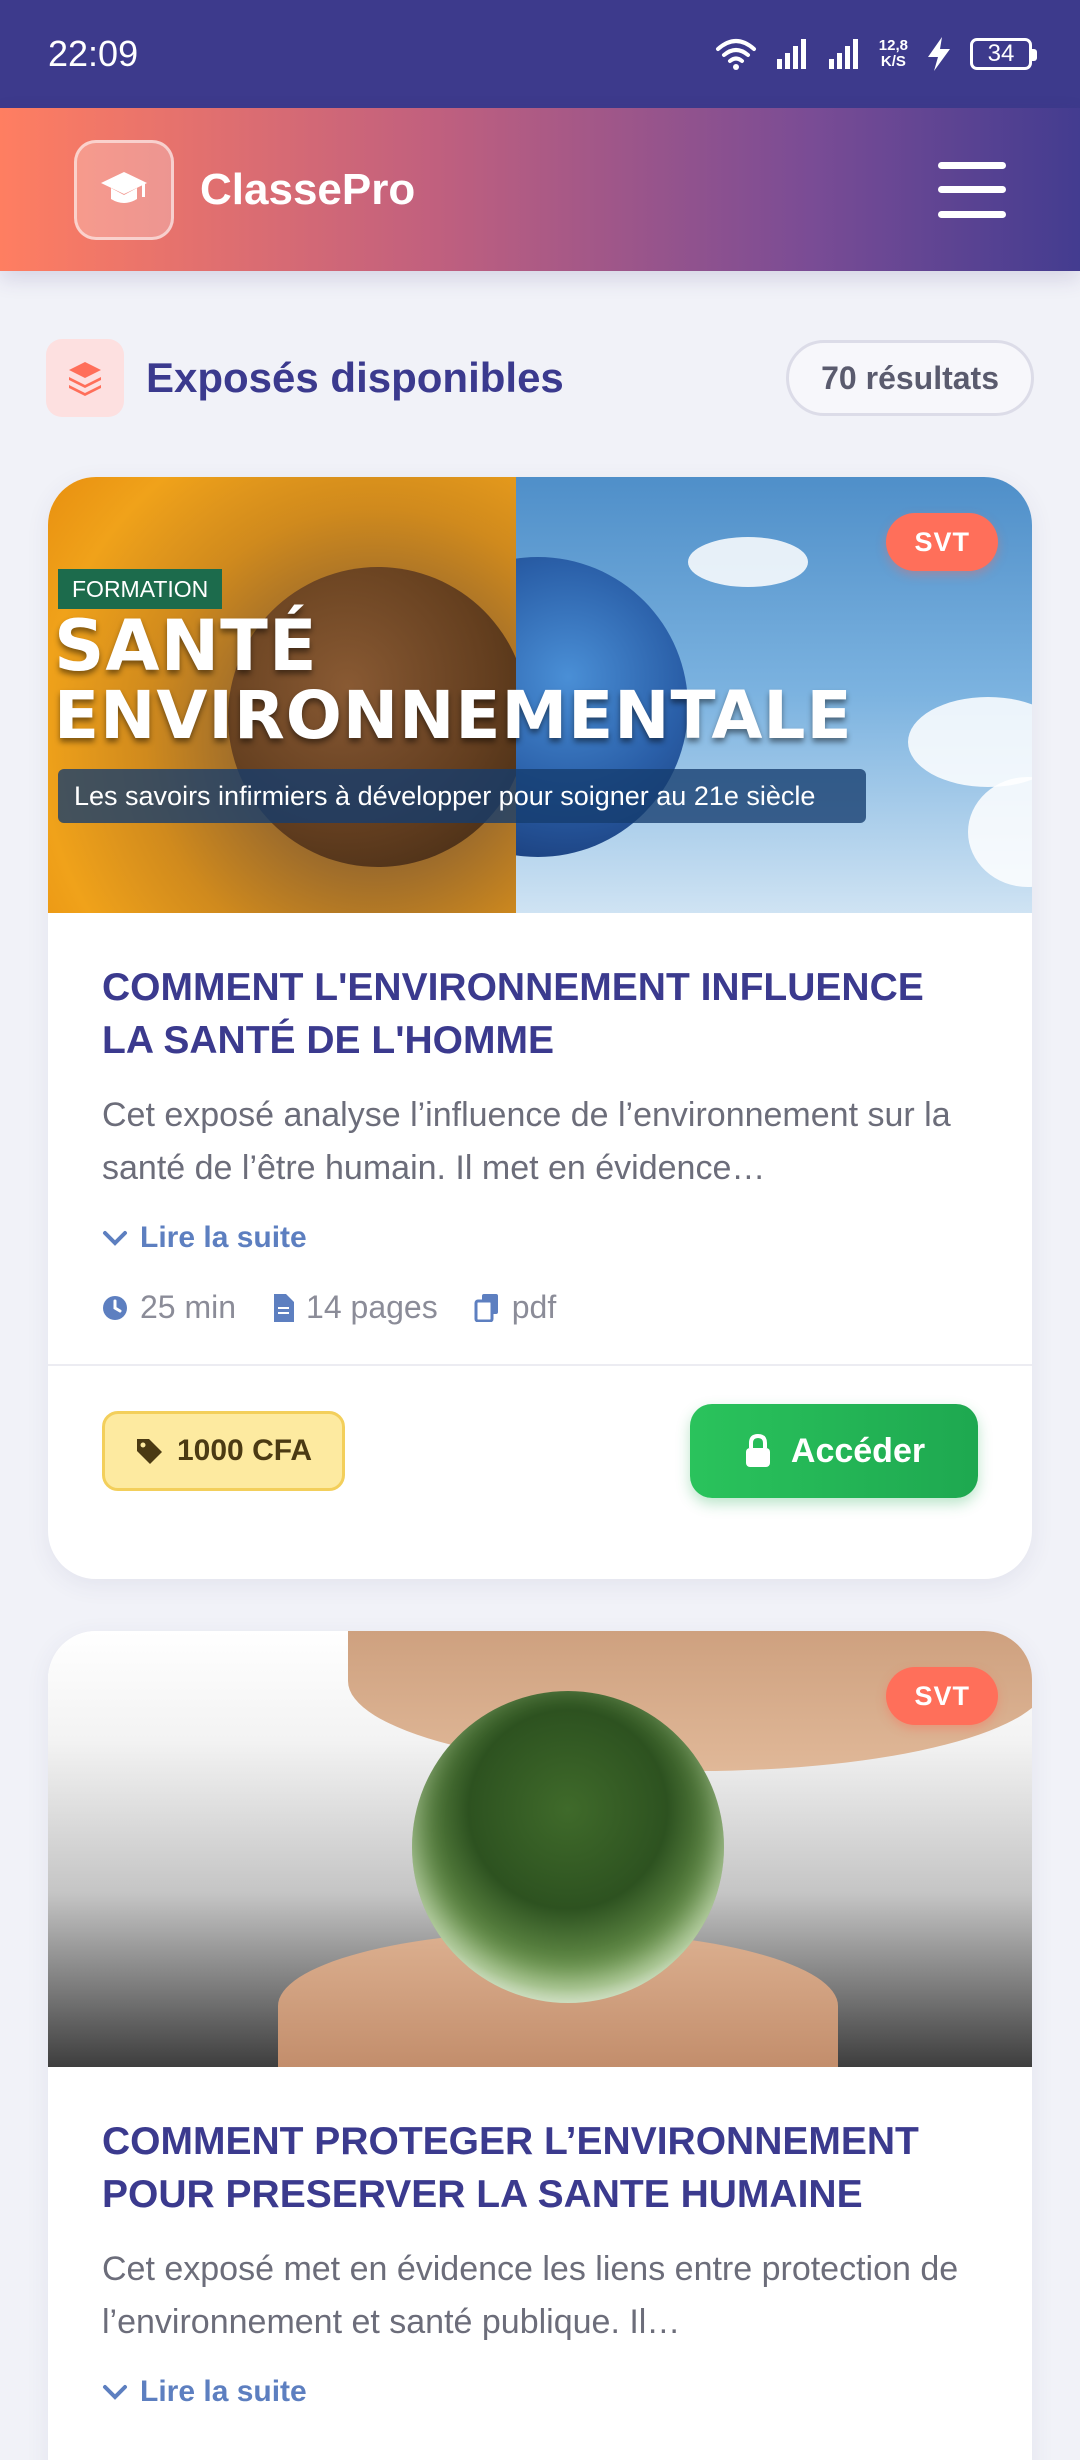  What do you see at coordinates (188, 1307) in the screenshot?
I see `duration-value: 25 min` at bounding box center [188, 1307].